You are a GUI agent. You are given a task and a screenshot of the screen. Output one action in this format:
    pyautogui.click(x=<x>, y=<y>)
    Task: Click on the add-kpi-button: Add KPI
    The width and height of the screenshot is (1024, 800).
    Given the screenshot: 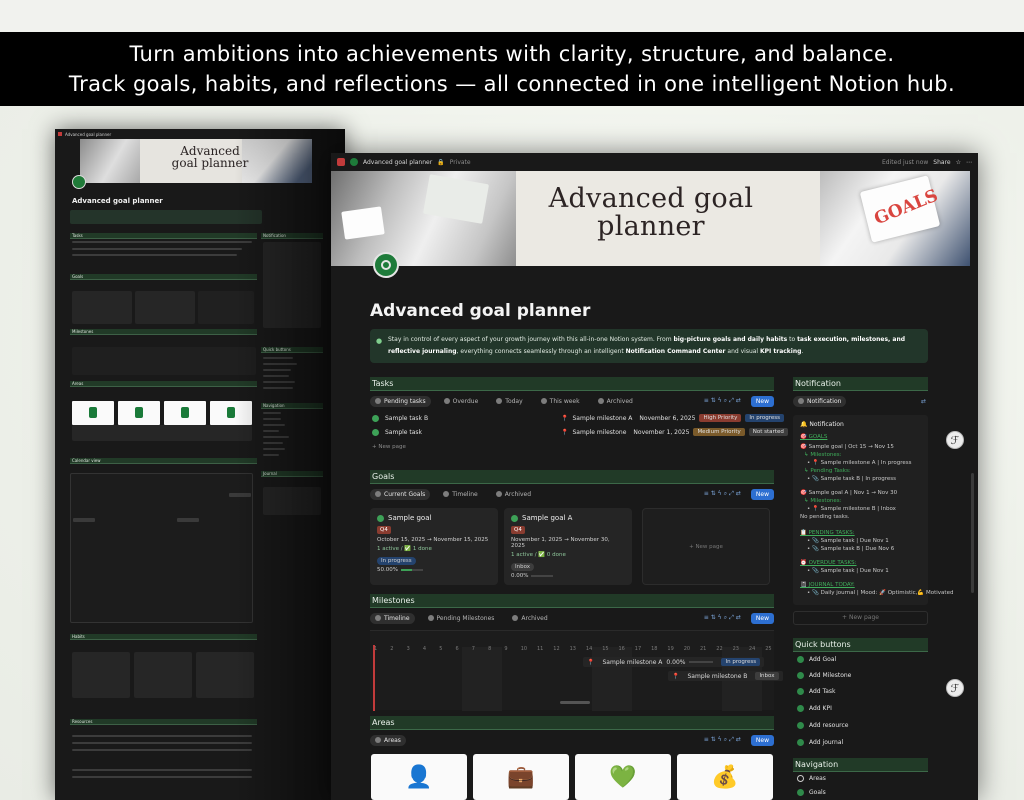 What is the action you would take?
    pyautogui.click(x=814, y=708)
    